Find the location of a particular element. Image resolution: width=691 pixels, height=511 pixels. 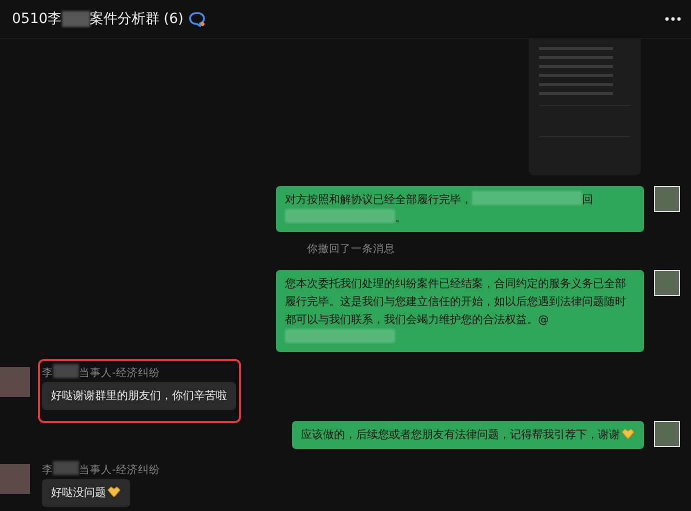

message-bubble: 应该做的，后续您或者您朋友有法律问题，记得帮我引荐下，谢谢 is located at coordinates (468, 435).